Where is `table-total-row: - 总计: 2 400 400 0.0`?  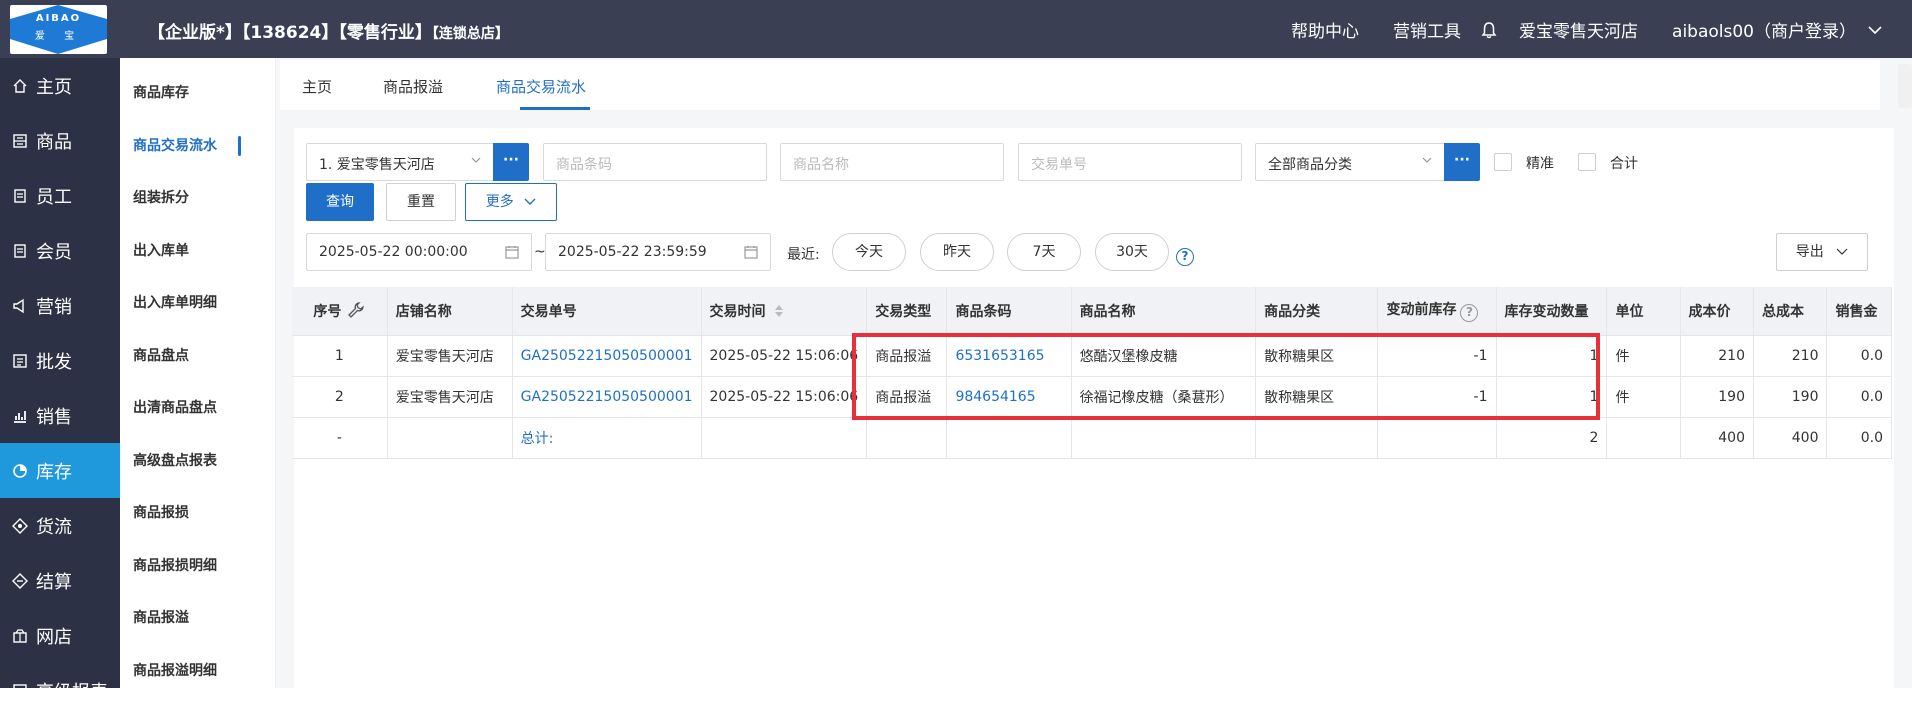 table-total-row: - 总计: 2 400 400 0.0 is located at coordinates (1092, 437).